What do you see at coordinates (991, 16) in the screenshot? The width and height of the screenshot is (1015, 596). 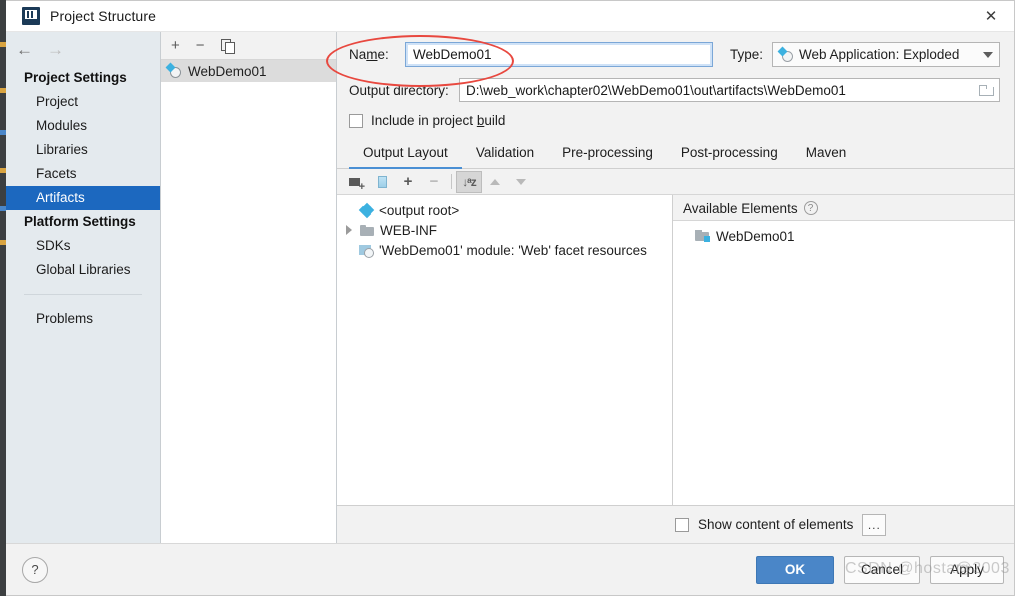 I see `close-icon: ✕` at bounding box center [991, 16].